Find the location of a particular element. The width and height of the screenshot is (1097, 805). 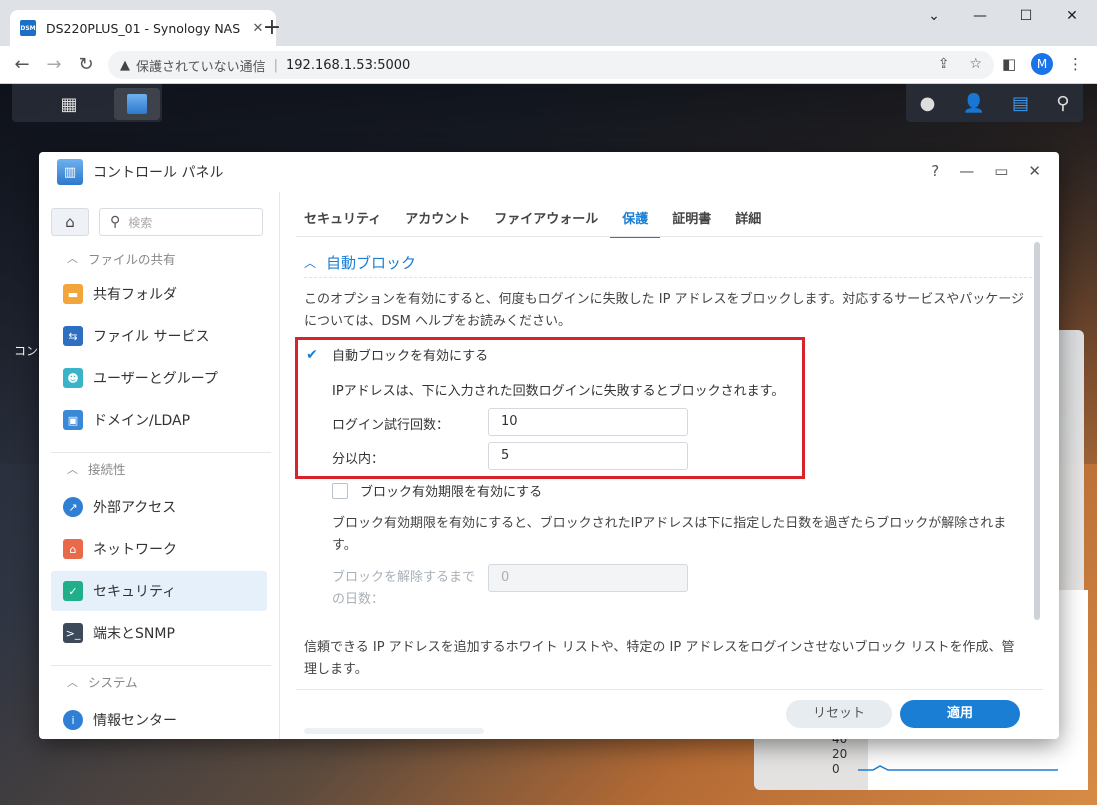

address-bar: ▲ 保護されていない通信 | 192.168.1.53:5000 ⇪ ☆ is located at coordinates (551, 65).